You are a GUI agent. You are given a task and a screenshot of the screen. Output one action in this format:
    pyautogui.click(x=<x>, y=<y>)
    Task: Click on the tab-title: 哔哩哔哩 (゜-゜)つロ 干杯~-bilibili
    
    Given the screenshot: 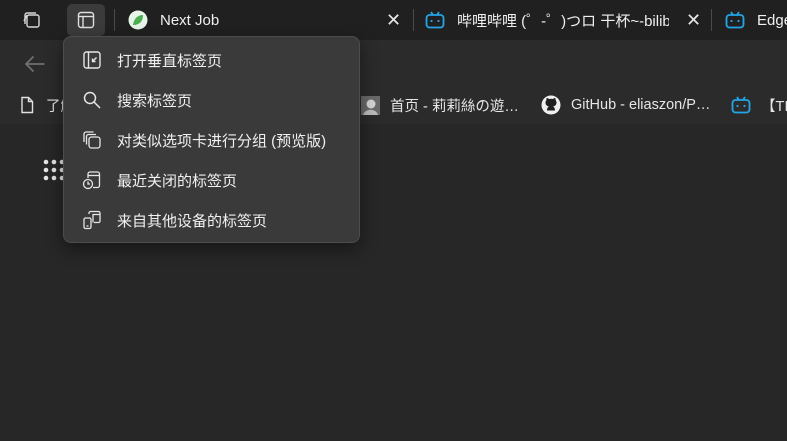 What is the action you would take?
    pyautogui.click(x=563, y=21)
    